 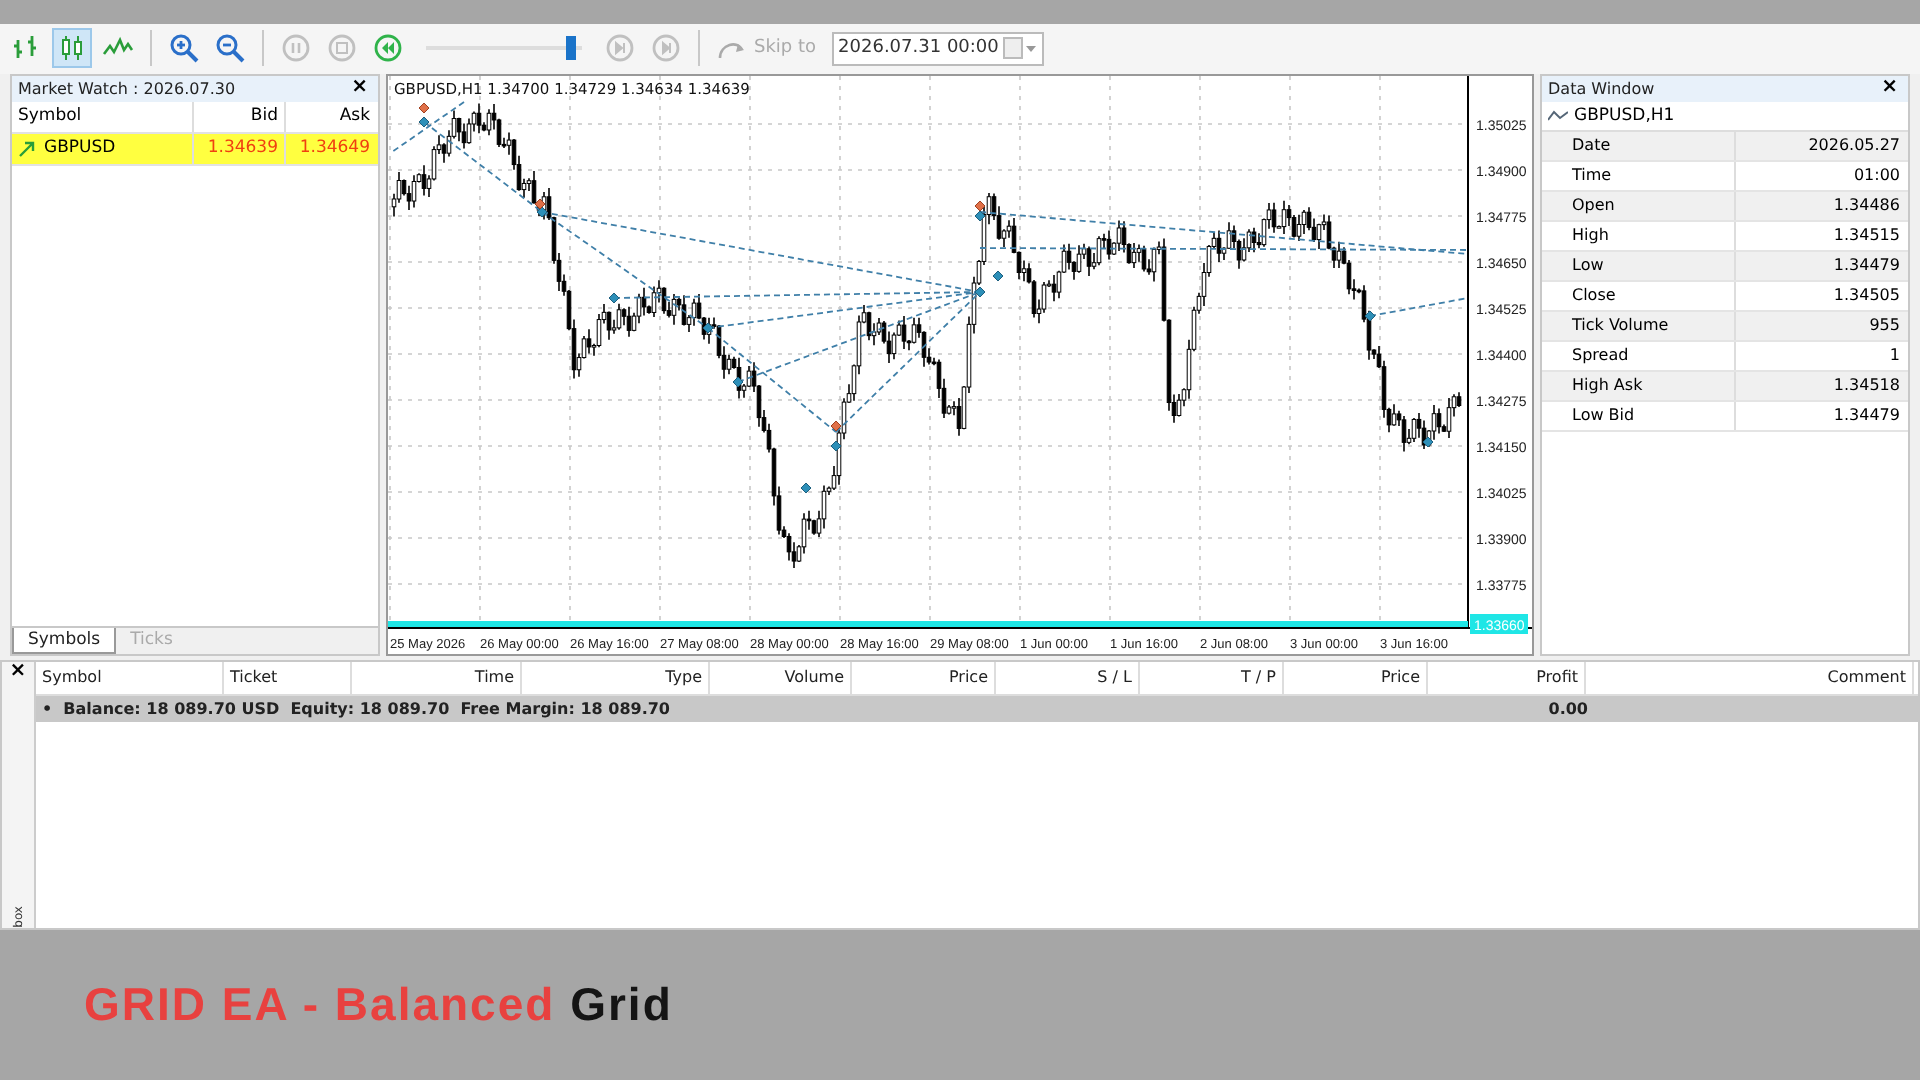 What do you see at coordinates (1866, 295) in the screenshot?
I see `data-value: 1.34505` at bounding box center [1866, 295].